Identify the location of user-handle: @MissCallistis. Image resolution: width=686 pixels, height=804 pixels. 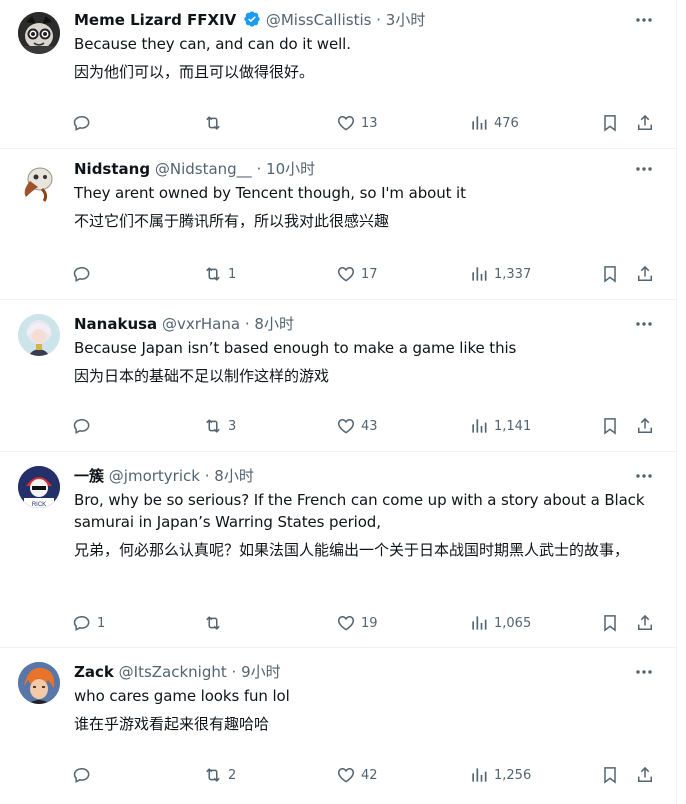
(319, 20).